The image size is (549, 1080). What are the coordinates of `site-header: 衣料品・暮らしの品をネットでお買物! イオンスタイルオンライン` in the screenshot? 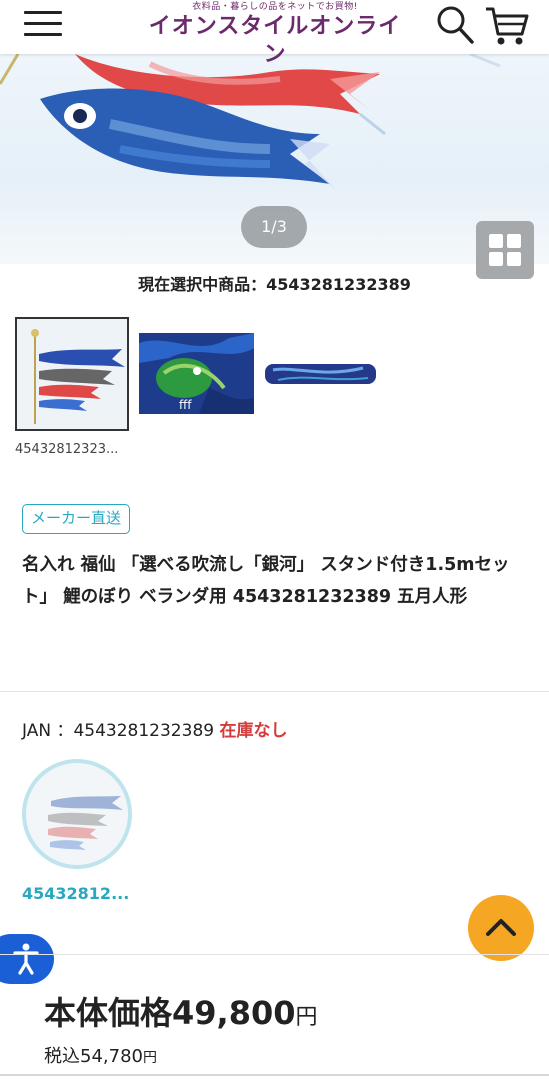 It's located at (274, 33).